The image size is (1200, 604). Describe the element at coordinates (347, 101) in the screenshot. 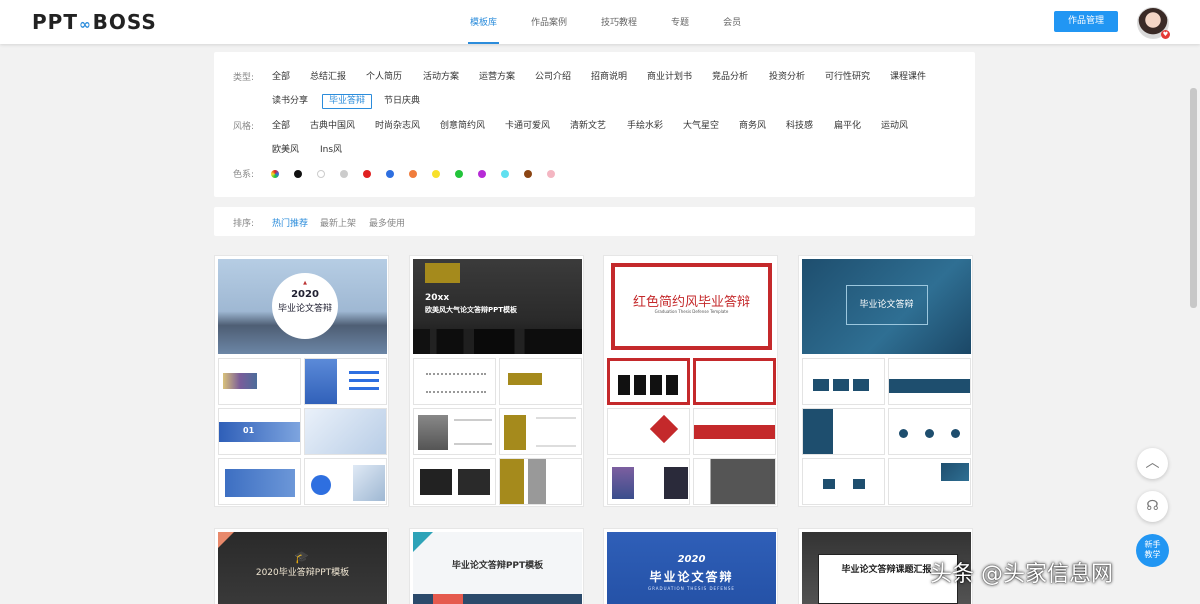

I see `type-option-selected: 毕业答辩` at that location.